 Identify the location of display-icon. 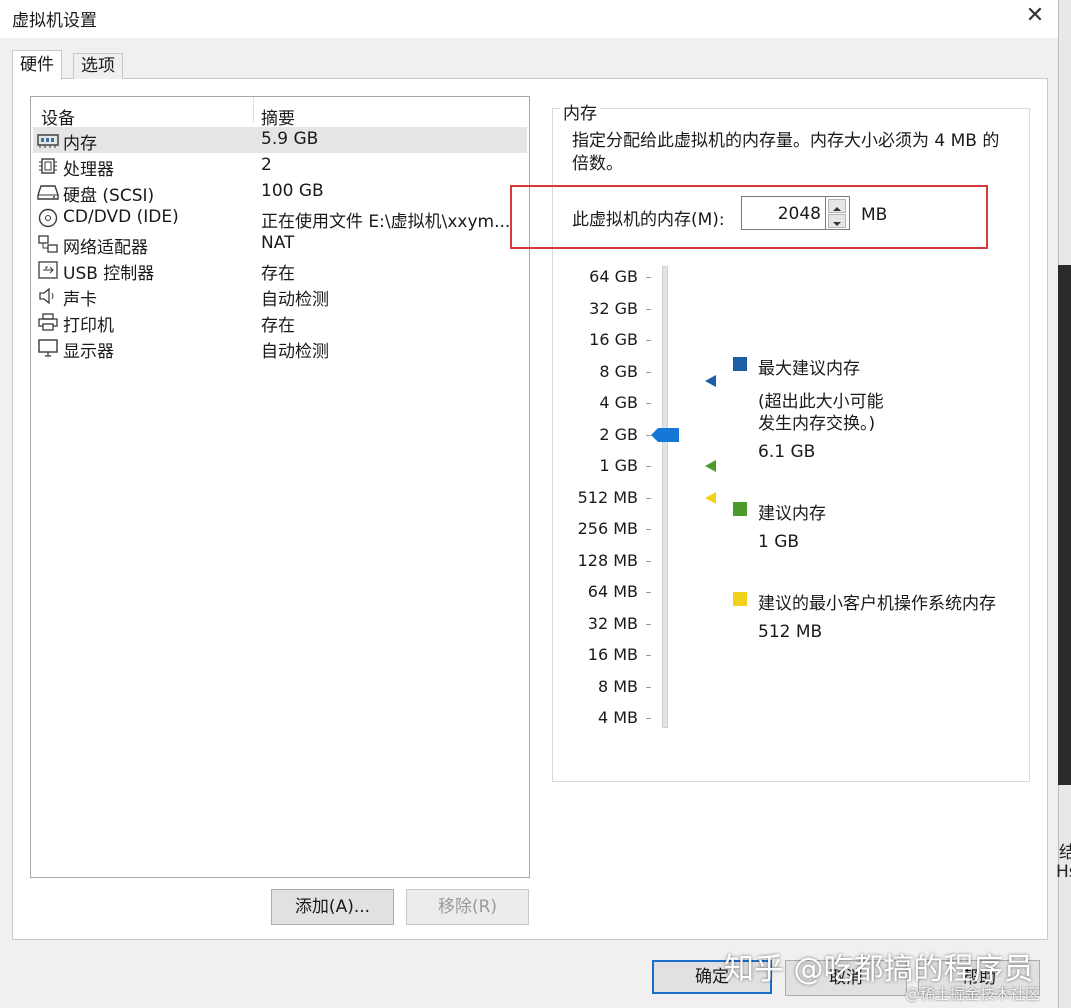
(48, 348).